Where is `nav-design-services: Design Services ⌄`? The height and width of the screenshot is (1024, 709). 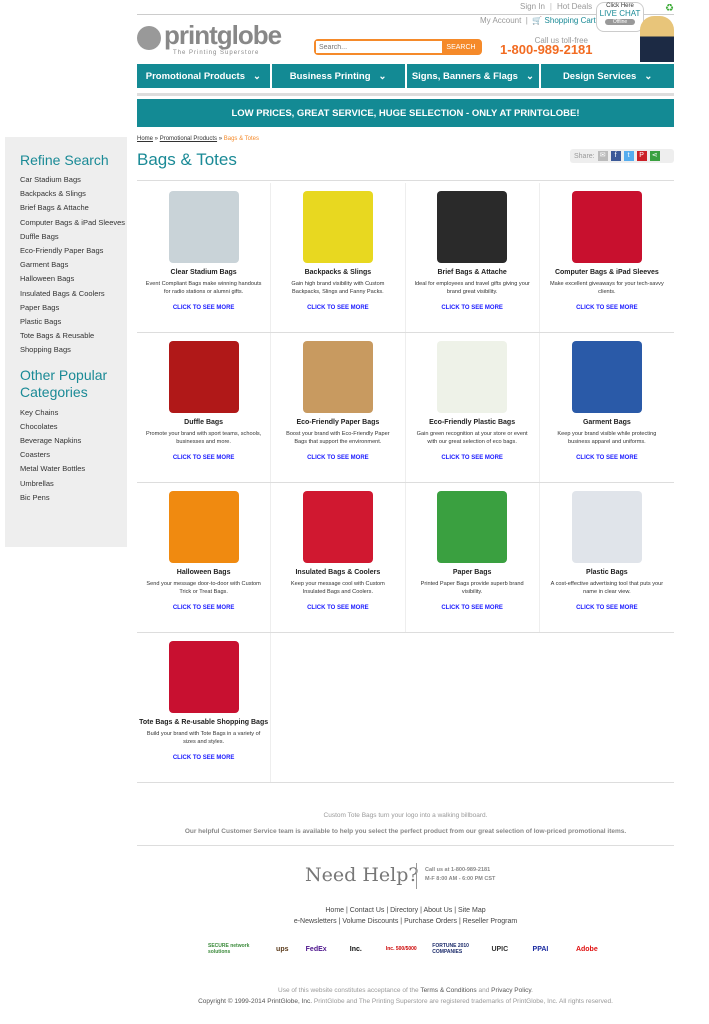
nav-design-services: Design Services ⌄ is located at coordinates (607, 76).